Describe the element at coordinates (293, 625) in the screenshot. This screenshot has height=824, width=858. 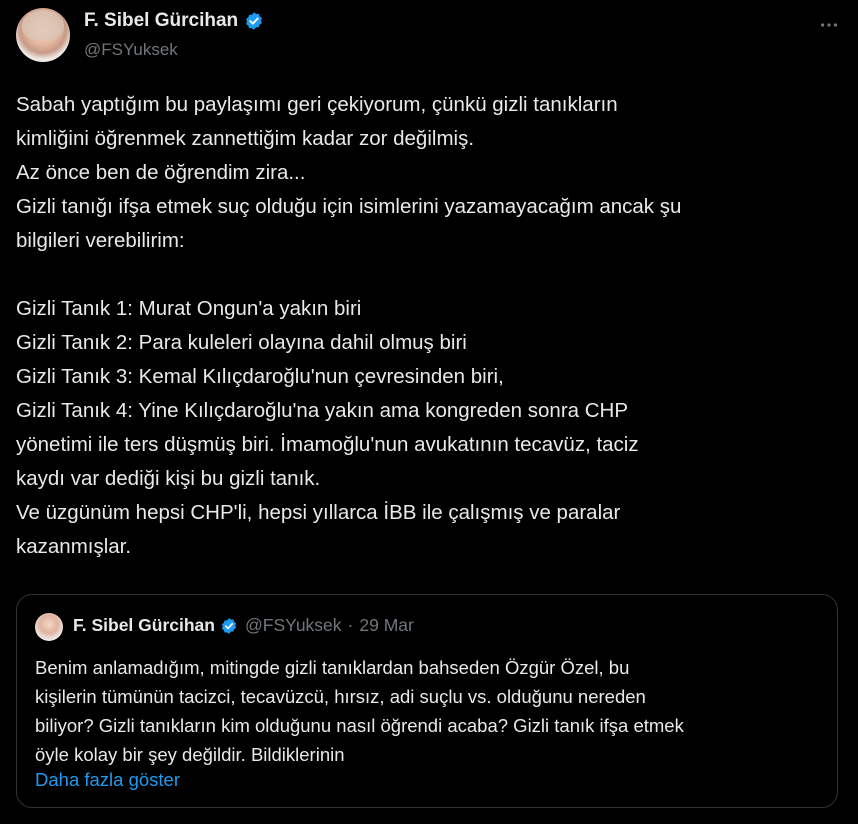
I see `quoted-handle: @FSYuksek` at that location.